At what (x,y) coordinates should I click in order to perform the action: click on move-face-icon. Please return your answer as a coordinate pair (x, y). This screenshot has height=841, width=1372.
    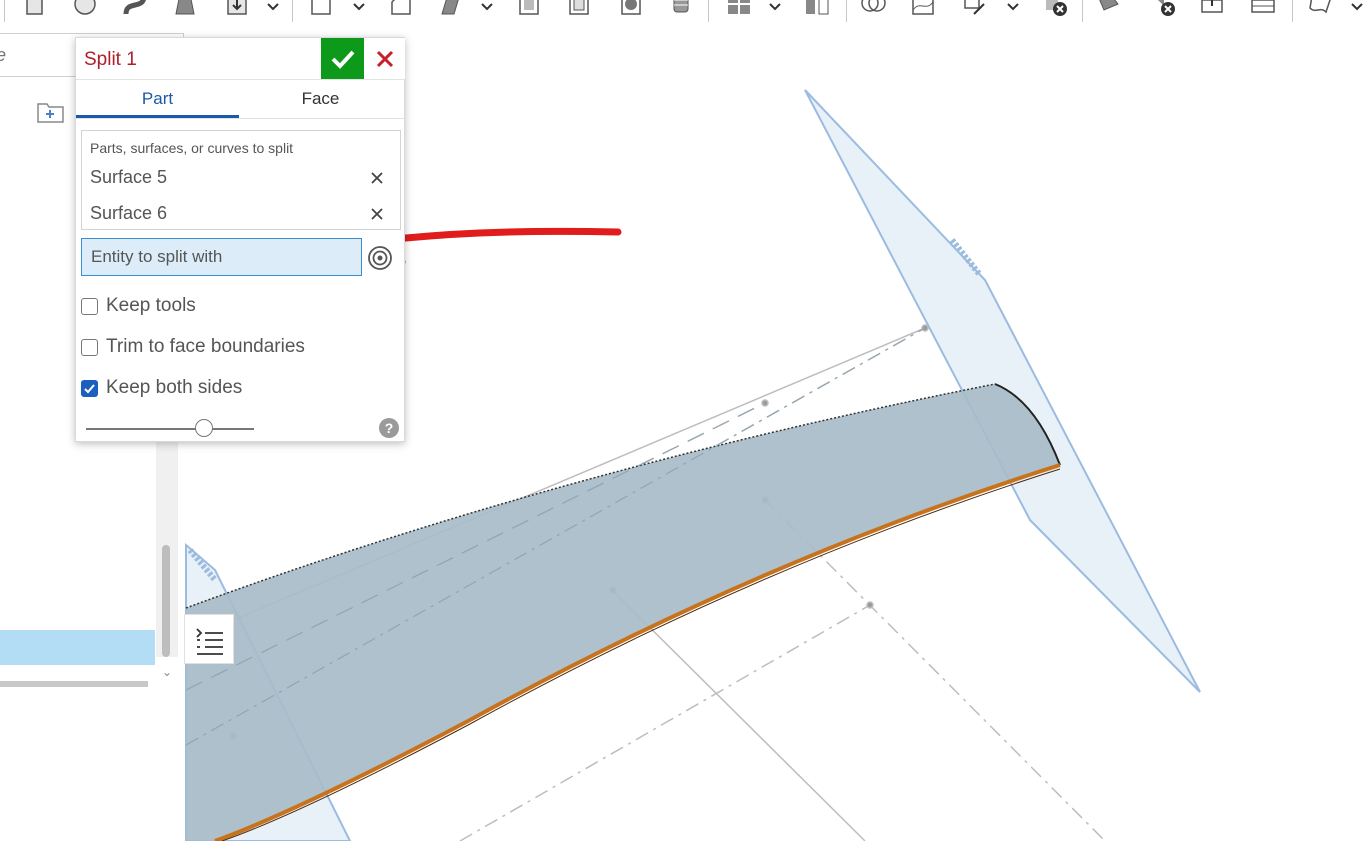
    Looking at the image, I should click on (1213, 9).